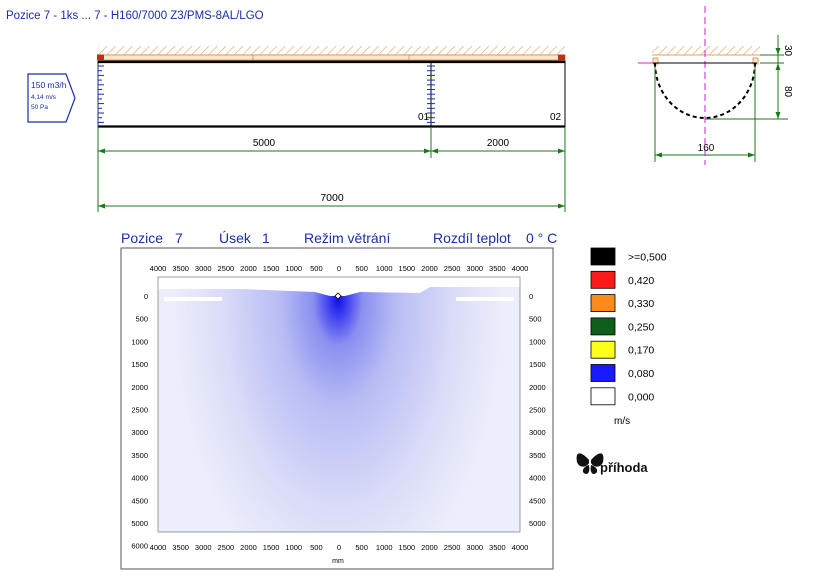  I want to click on legend-label: 0,330, so click(641, 304).